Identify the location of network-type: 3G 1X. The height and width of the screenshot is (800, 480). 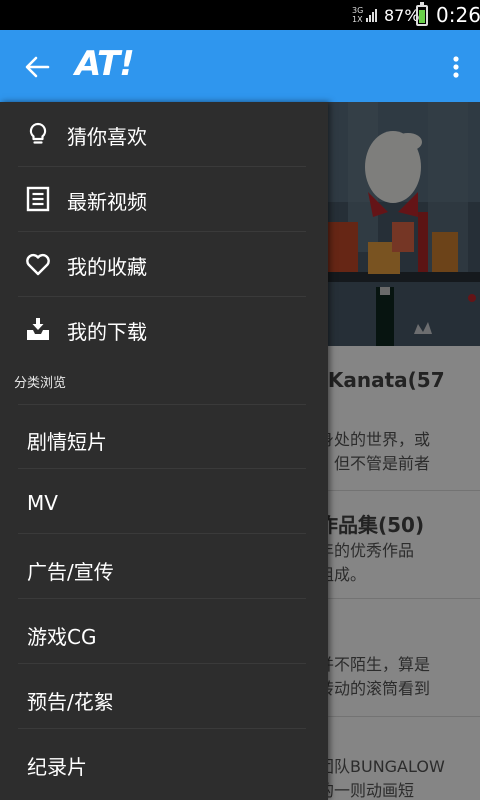
(357, 15).